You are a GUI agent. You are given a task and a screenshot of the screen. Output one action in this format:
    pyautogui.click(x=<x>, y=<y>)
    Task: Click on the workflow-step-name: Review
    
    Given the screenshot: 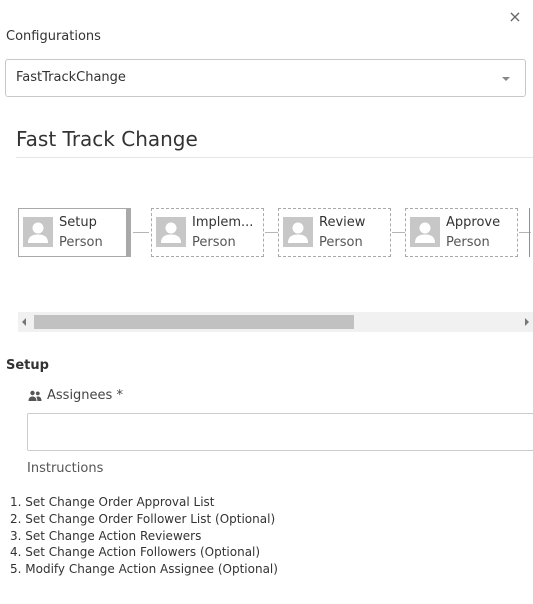 What is the action you would take?
    pyautogui.click(x=342, y=222)
    